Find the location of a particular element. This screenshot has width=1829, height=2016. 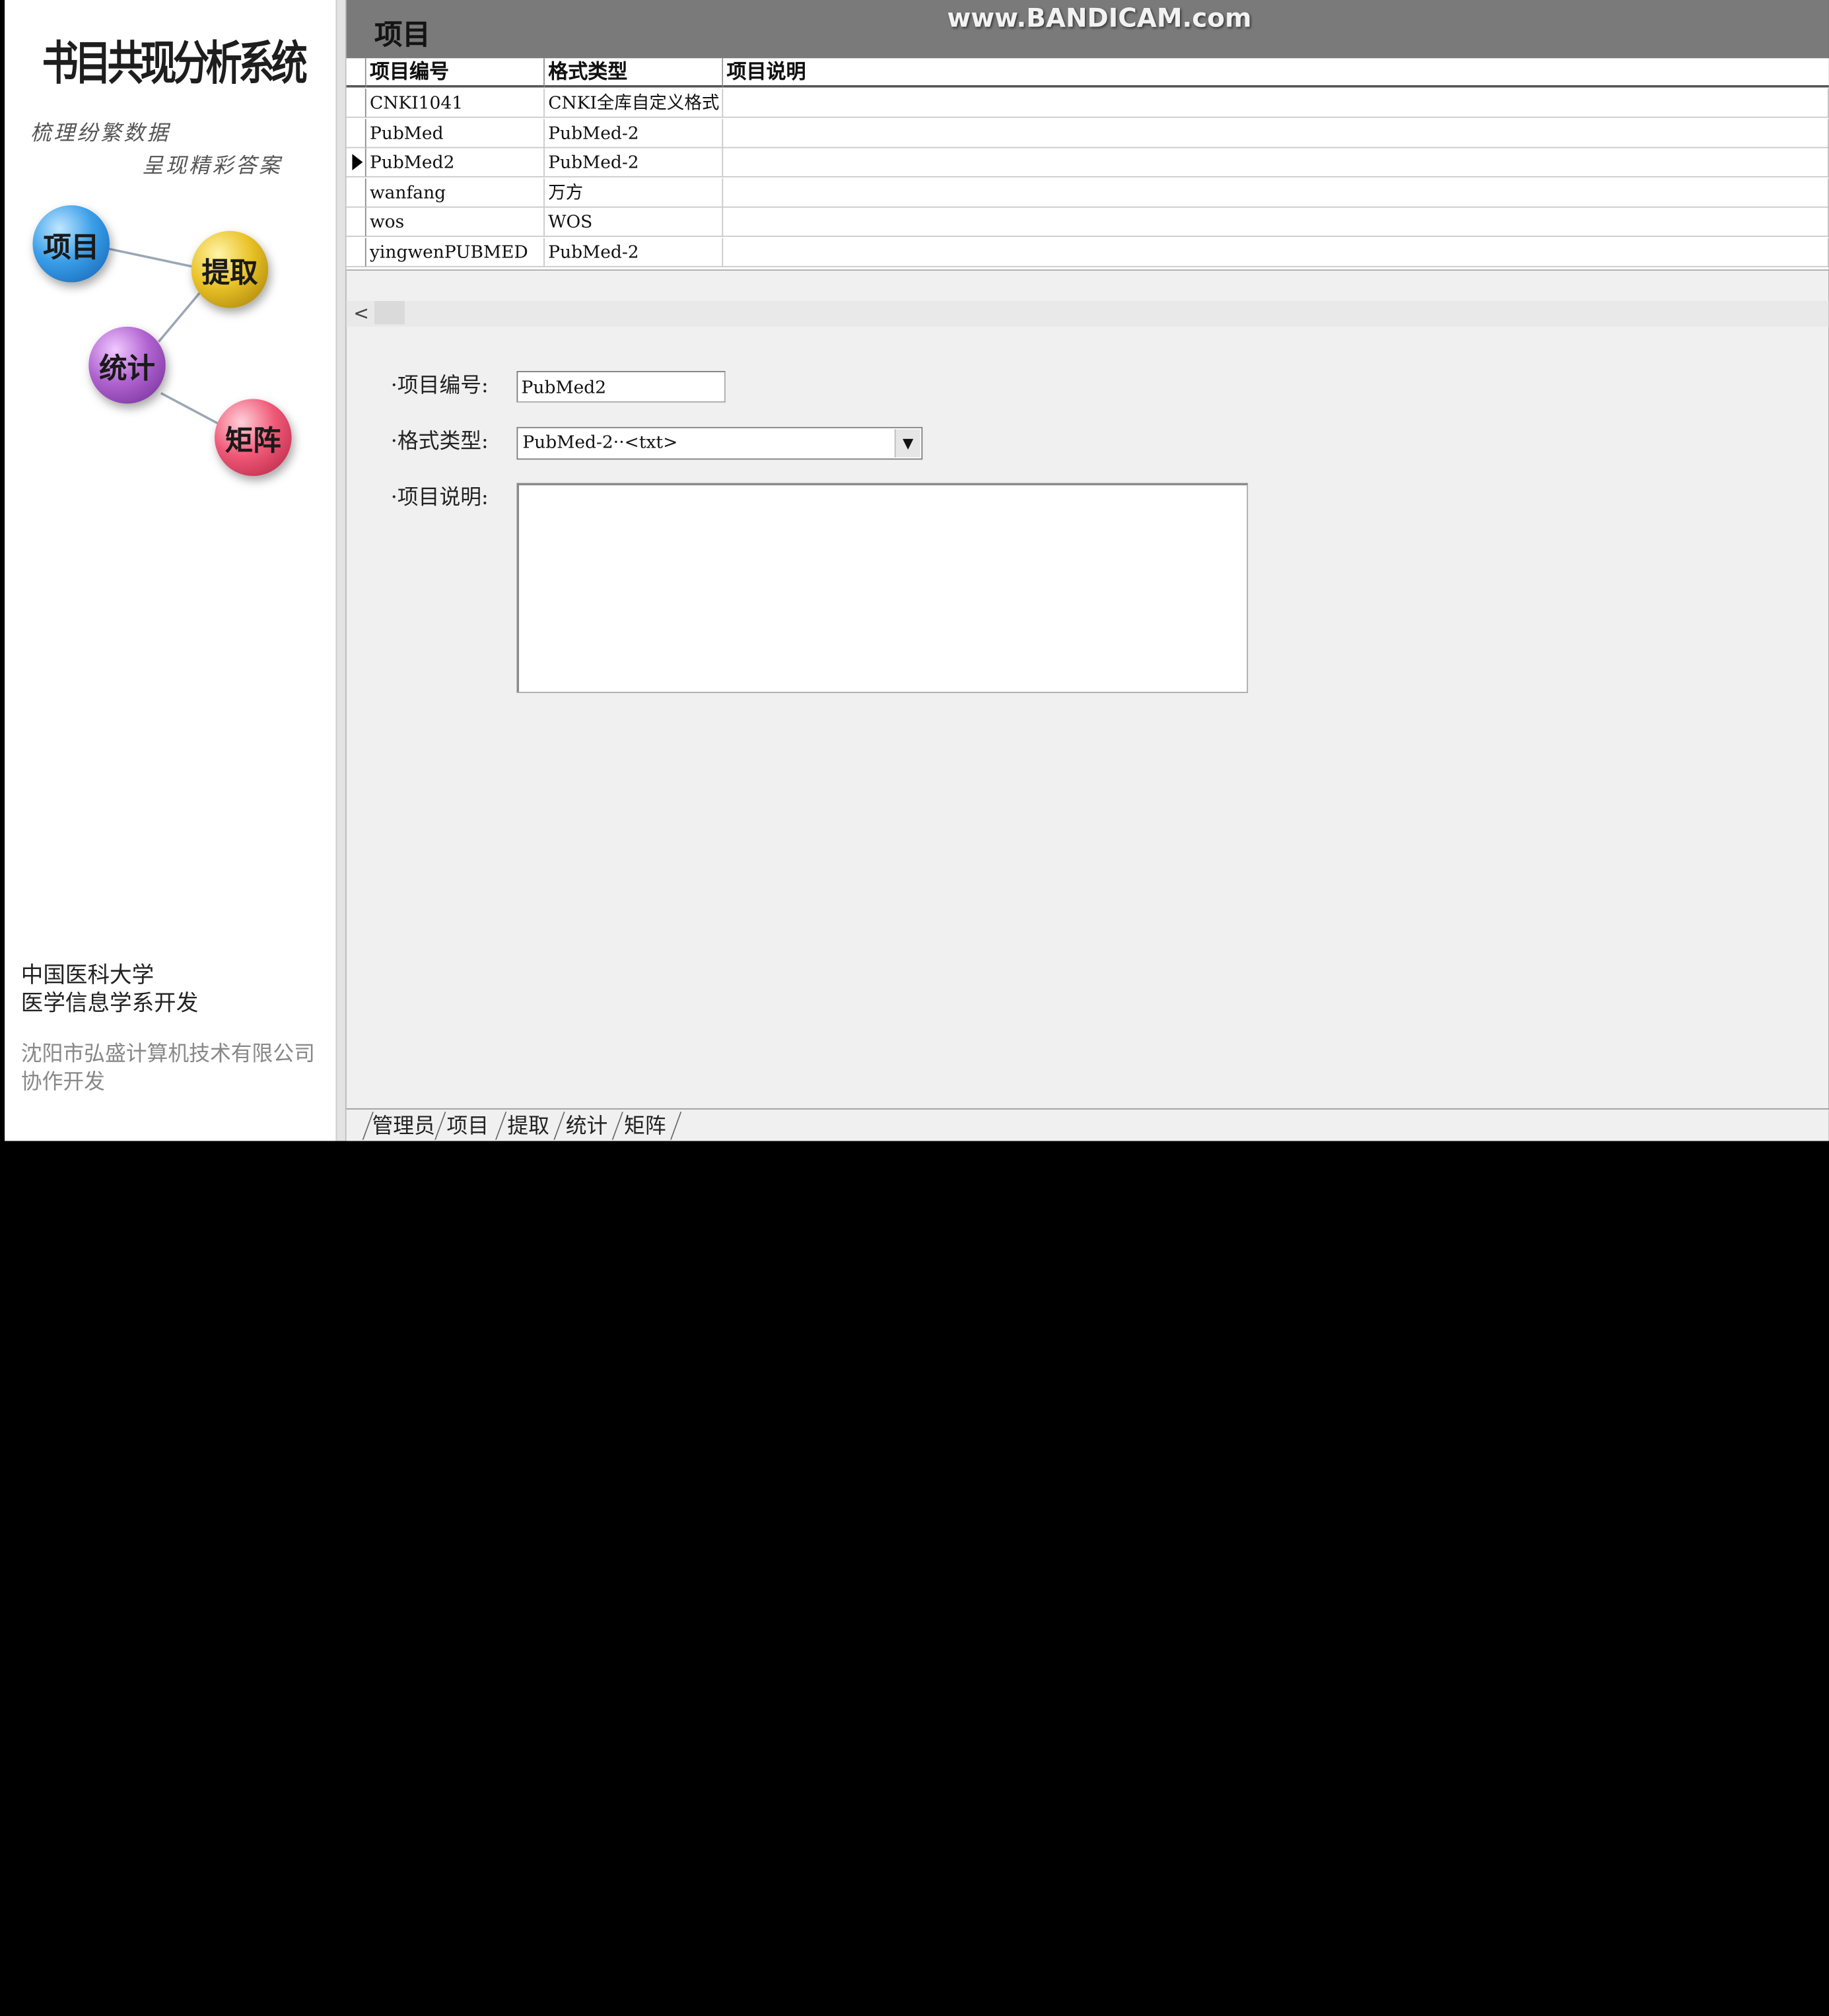

nav-matrix-button: 矩阵 is located at coordinates (253, 438).